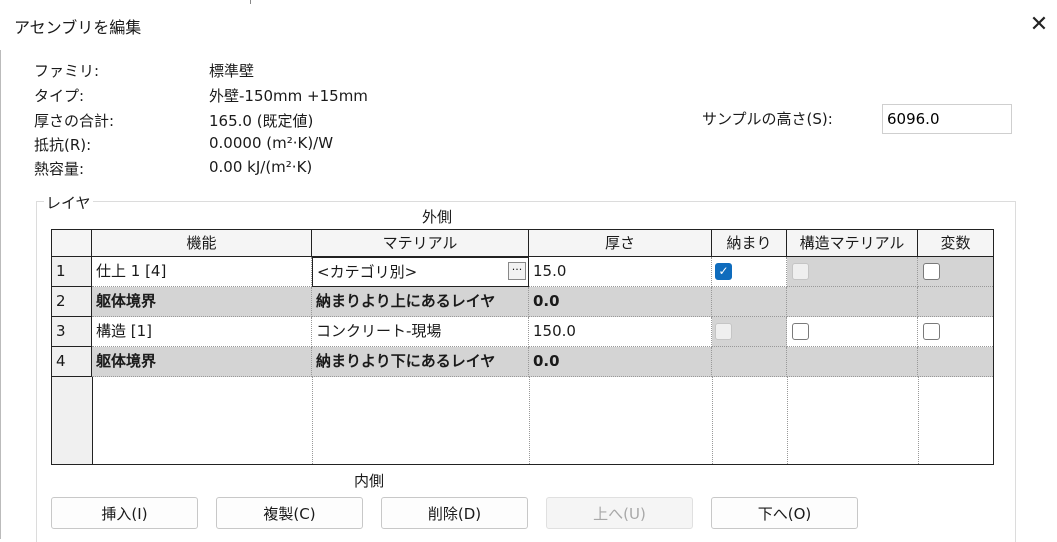 This screenshot has width=1057, height=542. What do you see at coordinates (59, 96) in the screenshot?
I see `type-label: タイプ:` at bounding box center [59, 96].